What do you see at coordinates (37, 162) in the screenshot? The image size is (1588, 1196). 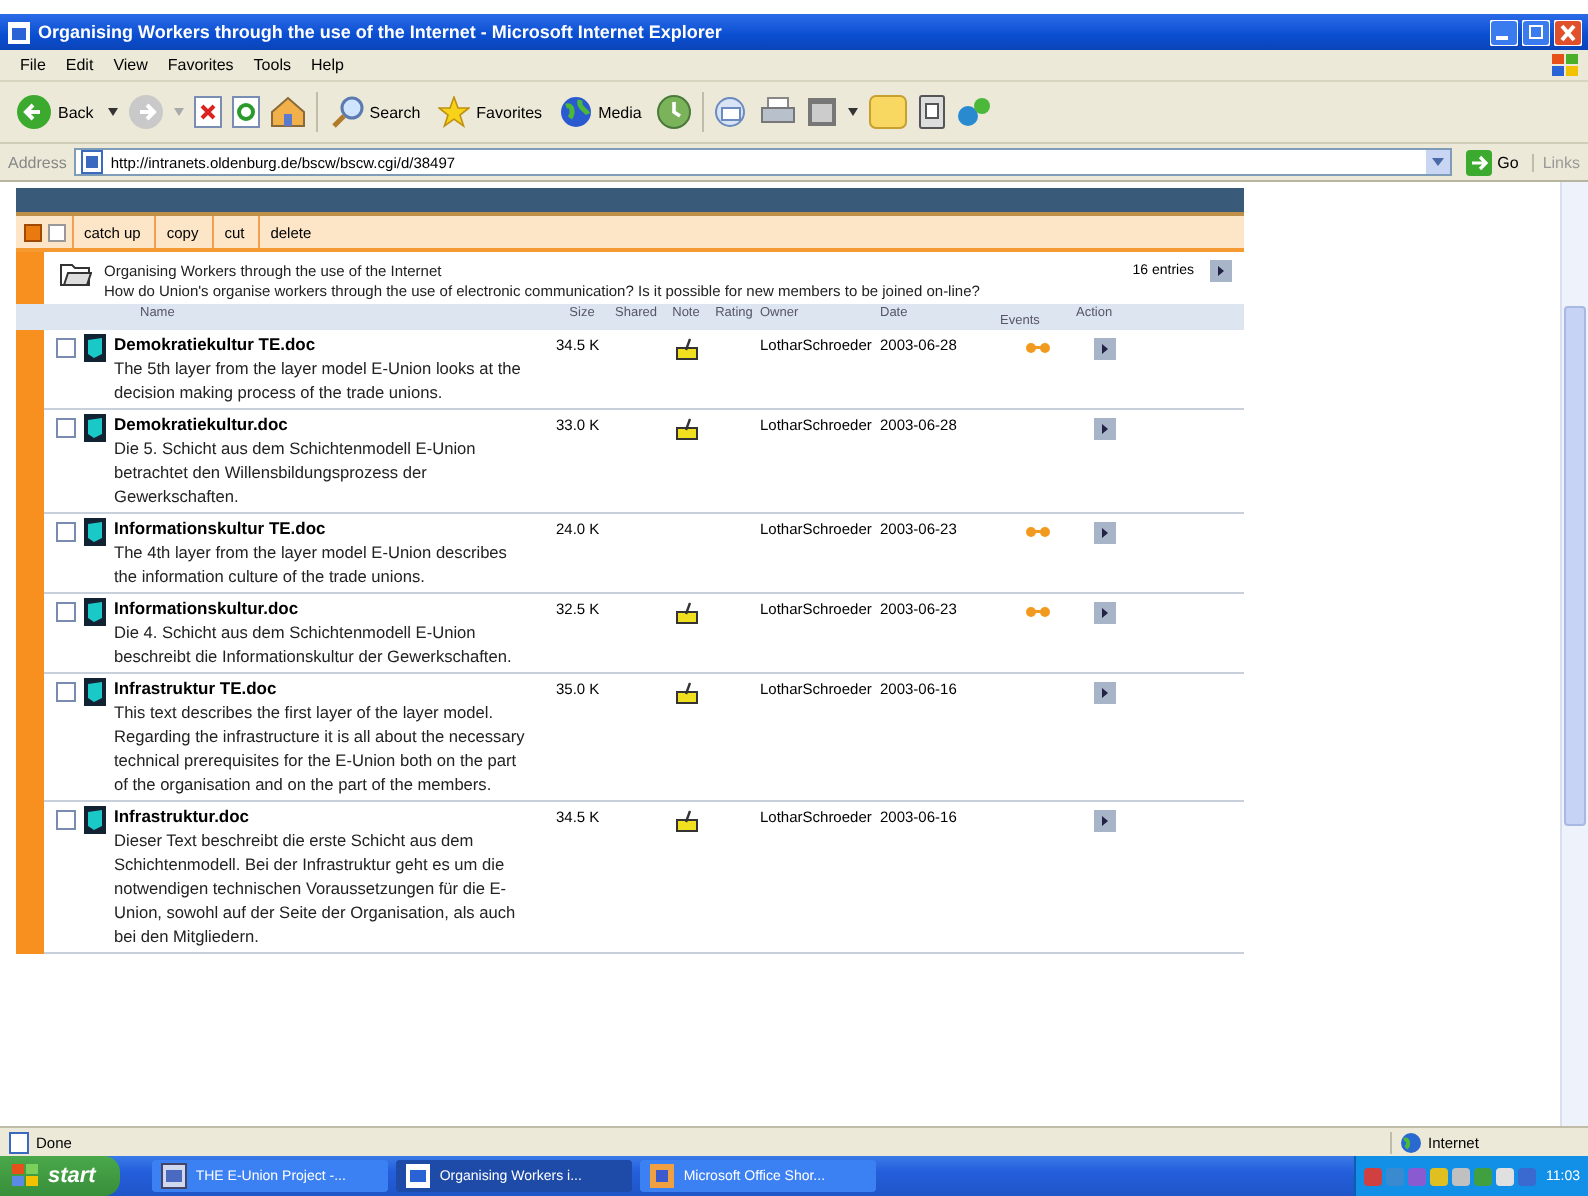 I see `address-label: Address` at bounding box center [37, 162].